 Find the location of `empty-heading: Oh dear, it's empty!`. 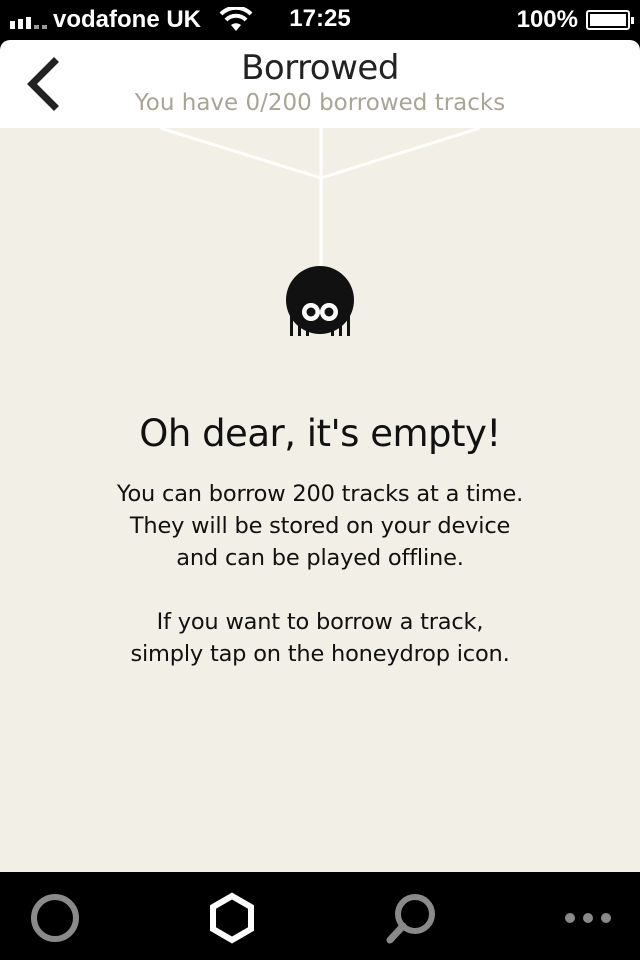

empty-heading: Oh dear, it's empty! is located at coordinates (320, 433).